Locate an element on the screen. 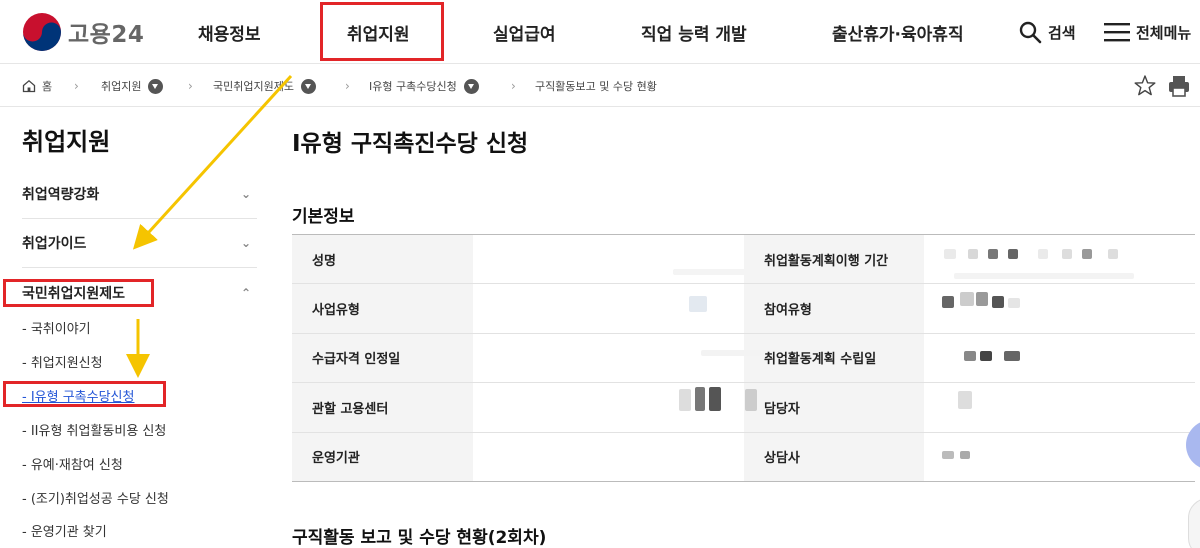 This screenshot has width=1200, height=548. star-icon is located at coordinates (1145, 86).